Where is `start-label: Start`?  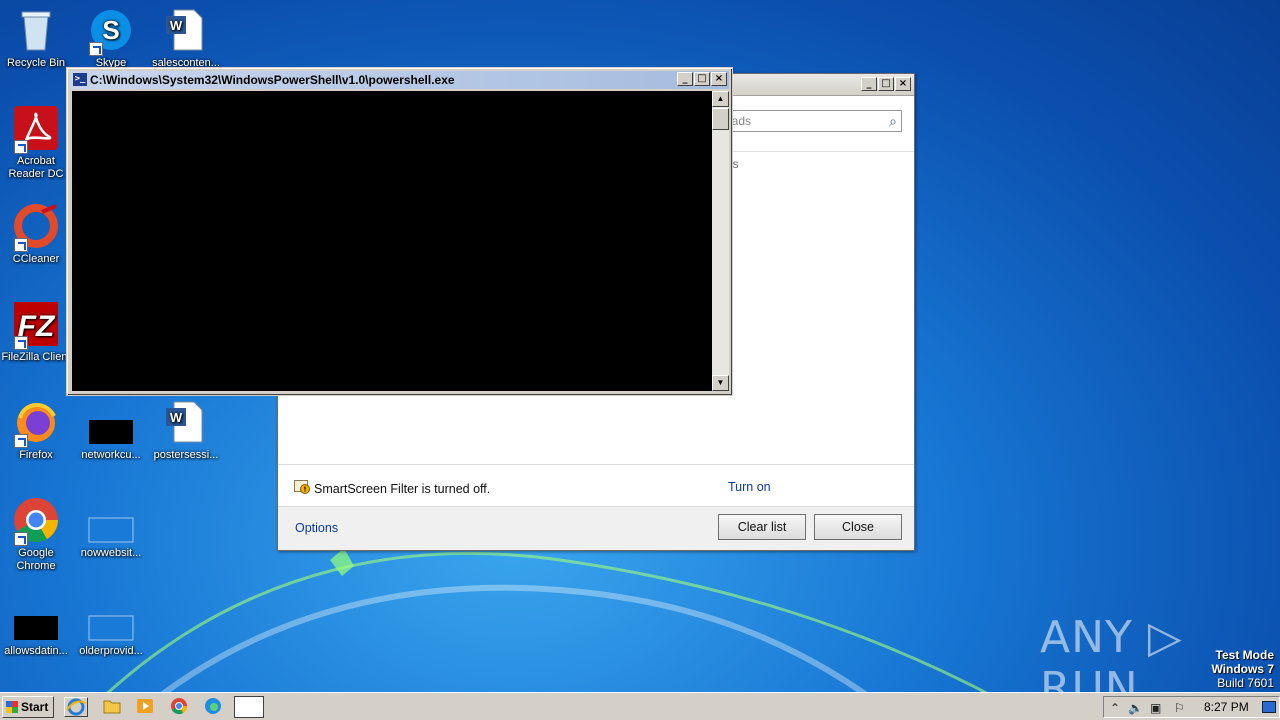
start-label: Start is located at coordinates (35, 707).